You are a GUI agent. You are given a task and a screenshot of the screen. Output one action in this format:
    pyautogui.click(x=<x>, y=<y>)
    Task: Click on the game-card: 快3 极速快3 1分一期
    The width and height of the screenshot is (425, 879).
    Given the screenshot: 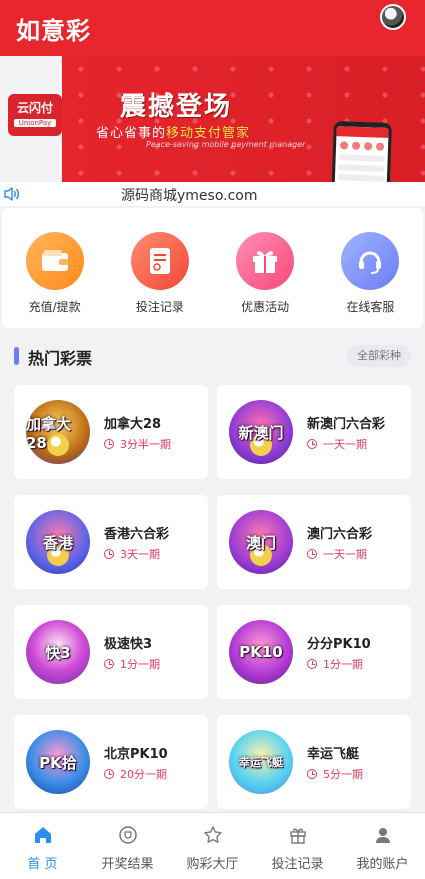 What is the action you would take?
    pyautogui.click(x=111, y=652)
    